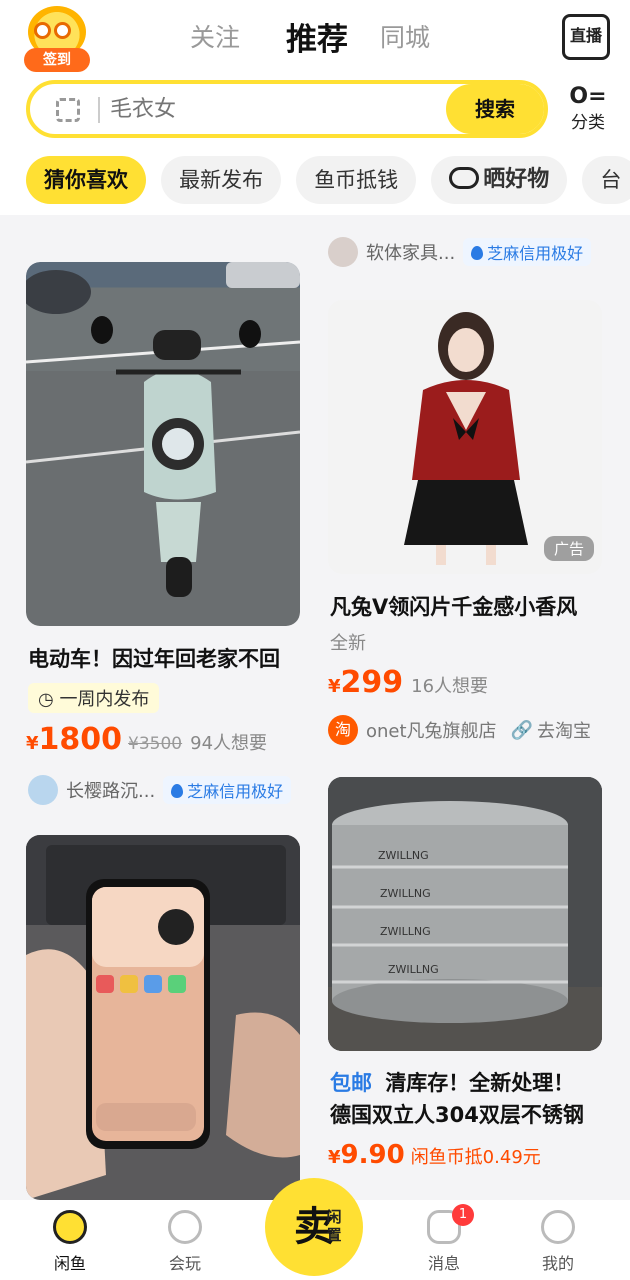  I want to click on product-card: 广告, so click(465, 437).